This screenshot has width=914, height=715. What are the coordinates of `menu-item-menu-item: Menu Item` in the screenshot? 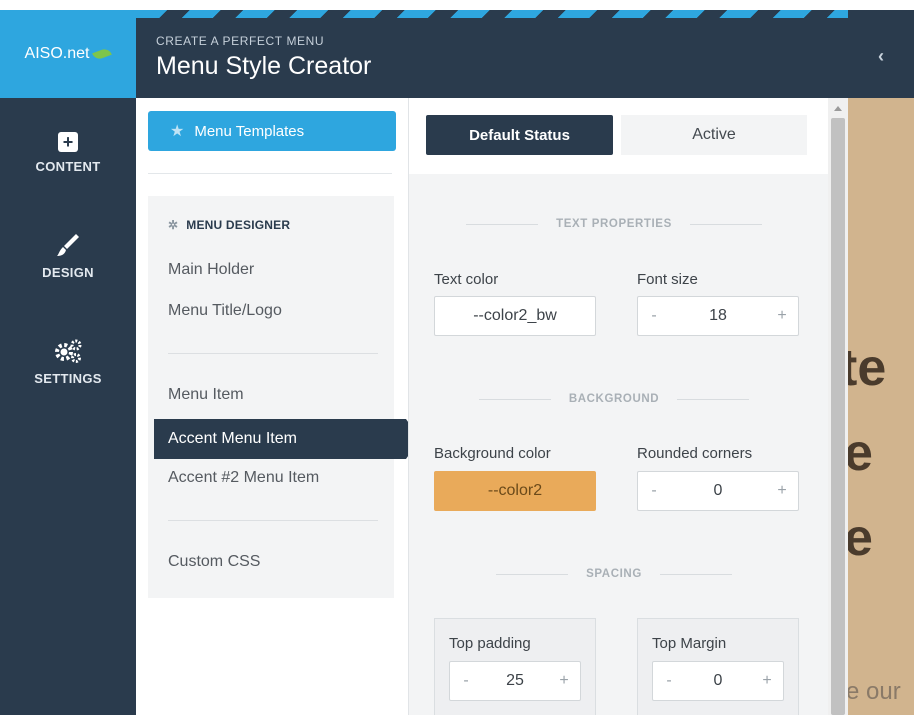 It's located at (206, 395).